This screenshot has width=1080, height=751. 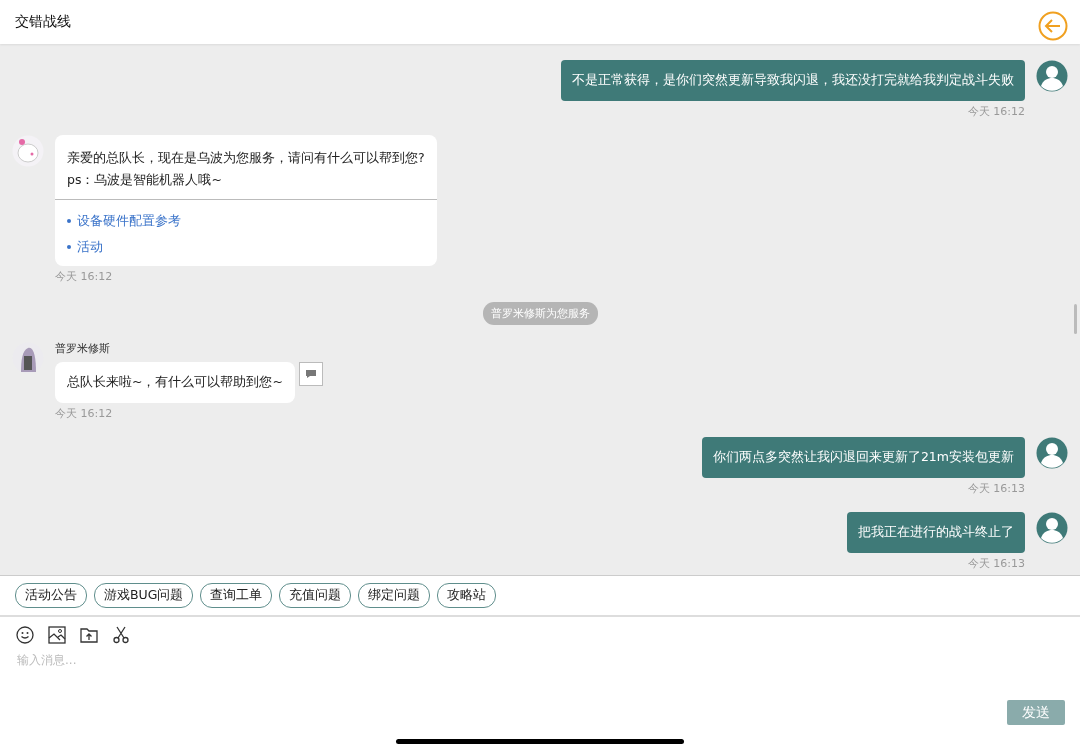 What do you see at coordinates (540, 313) in the screenshot?
I see `system-notice: 普罗米修斯为您服务` at bounding box center [540, 313].